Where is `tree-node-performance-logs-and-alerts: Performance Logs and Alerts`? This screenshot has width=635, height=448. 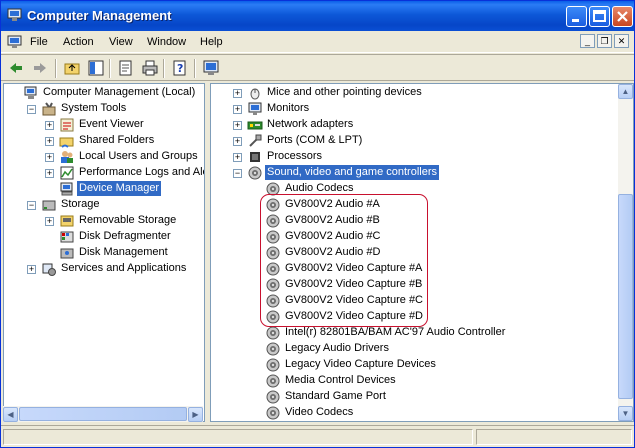 tree-node-performance-logs-and-alerts: Performance Logs and Alerts is located at coordinates (131, 173).